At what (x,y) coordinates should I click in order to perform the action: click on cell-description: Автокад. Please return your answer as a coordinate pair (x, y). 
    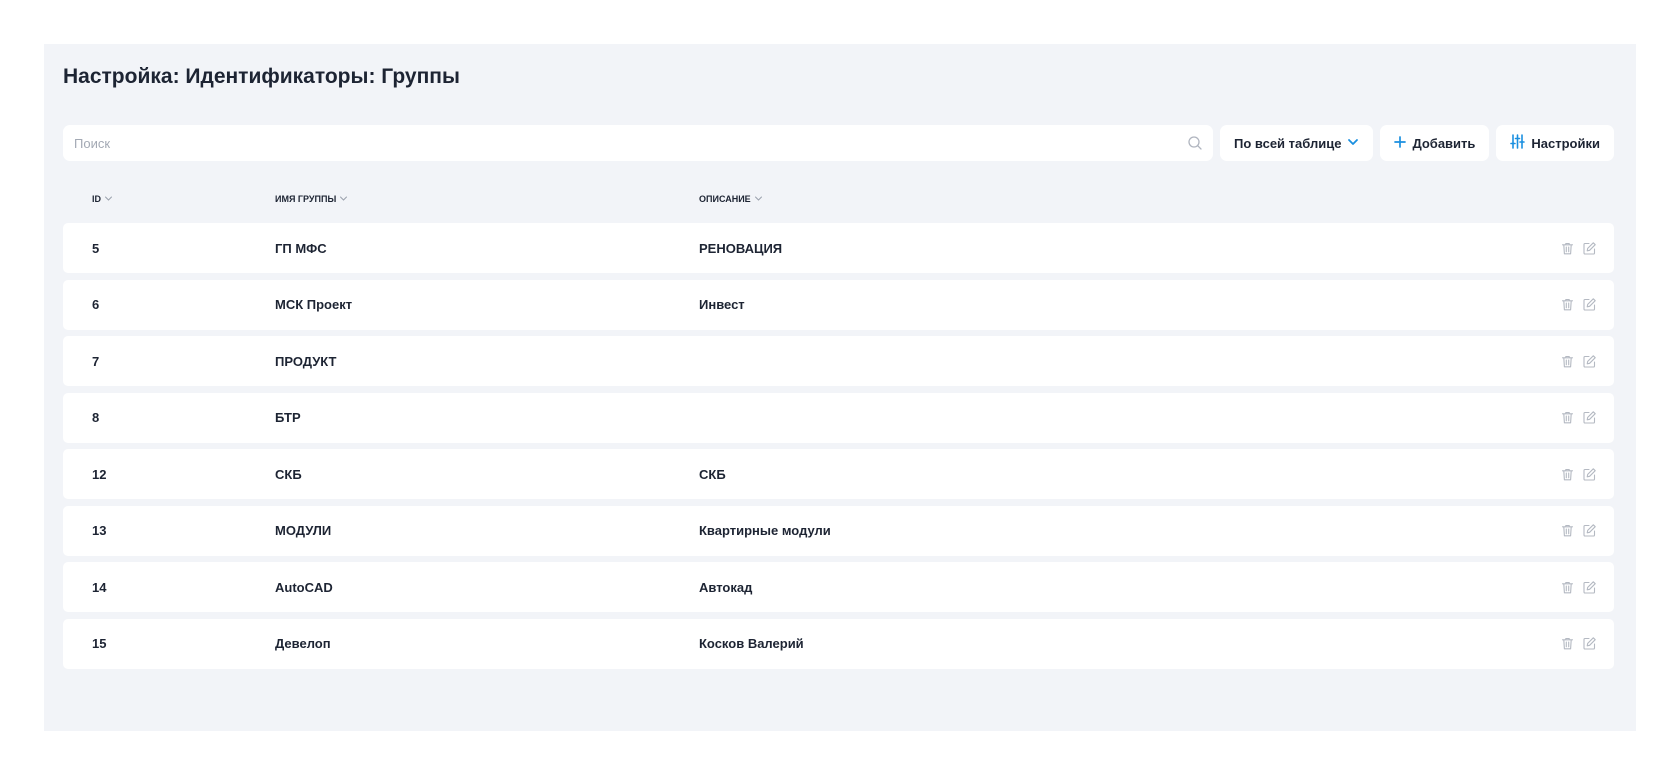
    Looking at the image, I should click on (726, 587).